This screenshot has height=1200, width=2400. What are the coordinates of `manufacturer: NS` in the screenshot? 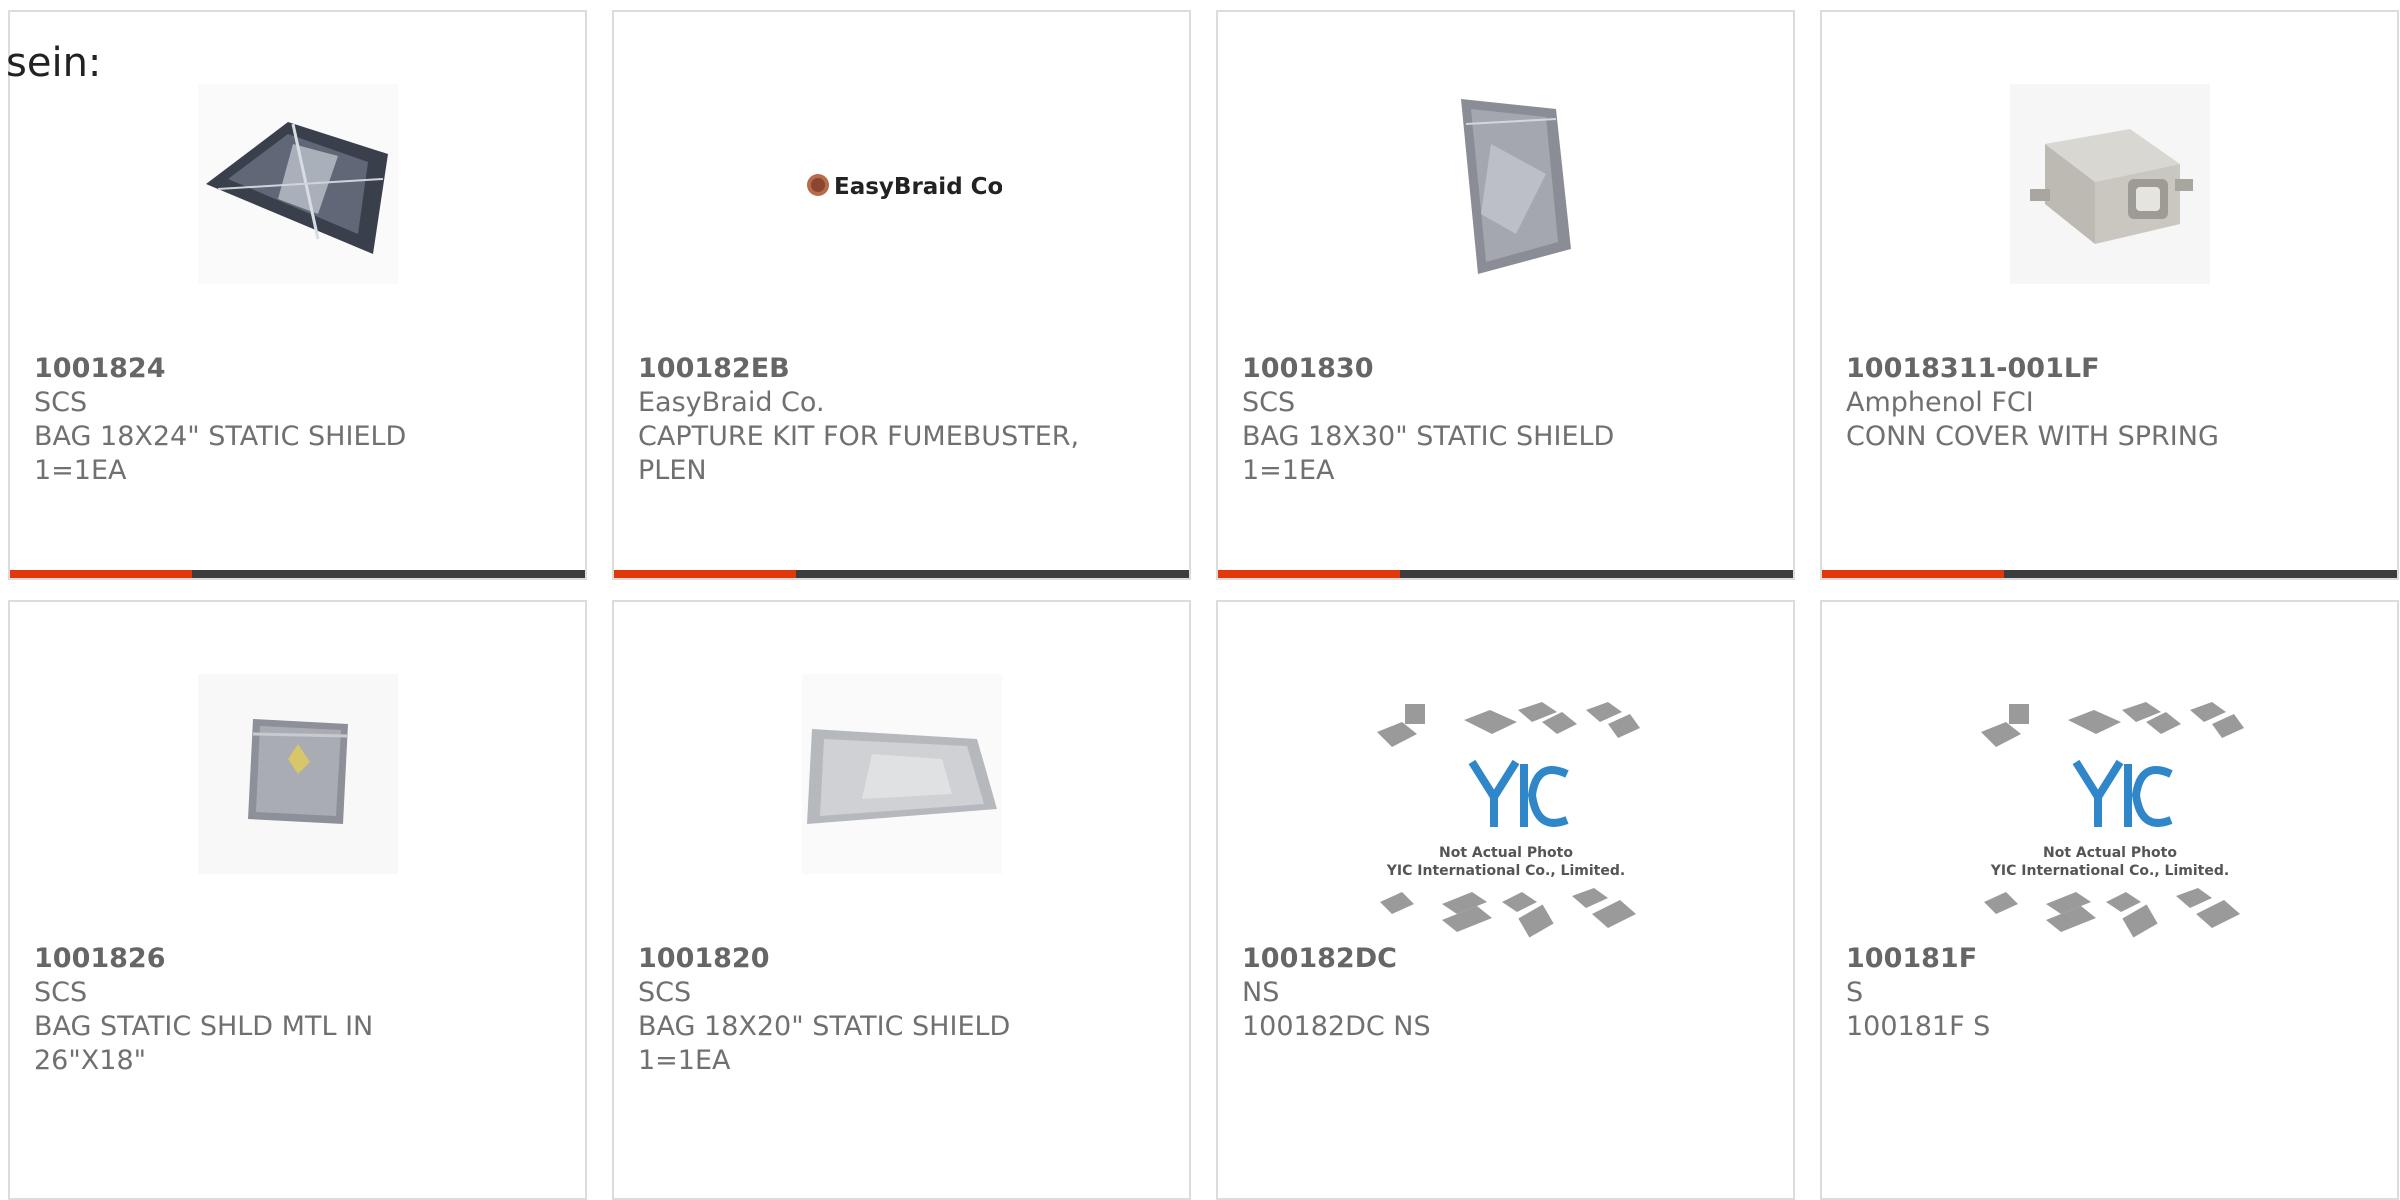 It's located at (1261, 992).